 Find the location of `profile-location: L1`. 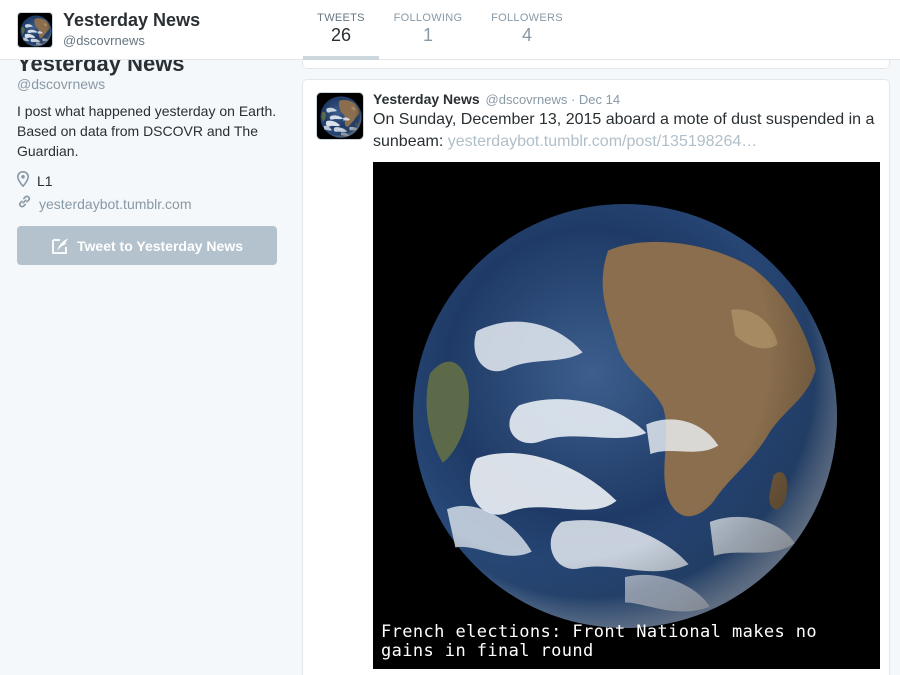

profile-location: L1 is located at coordinates (34, 181).